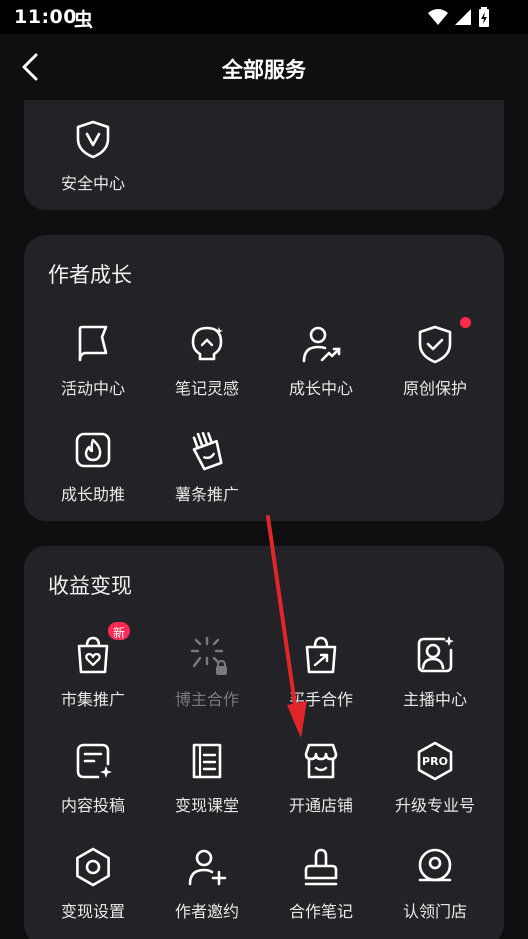 Image resolution: width=528 pixels, height=939 pixels. I want to click on new-badge: 新, so click(119, 631).